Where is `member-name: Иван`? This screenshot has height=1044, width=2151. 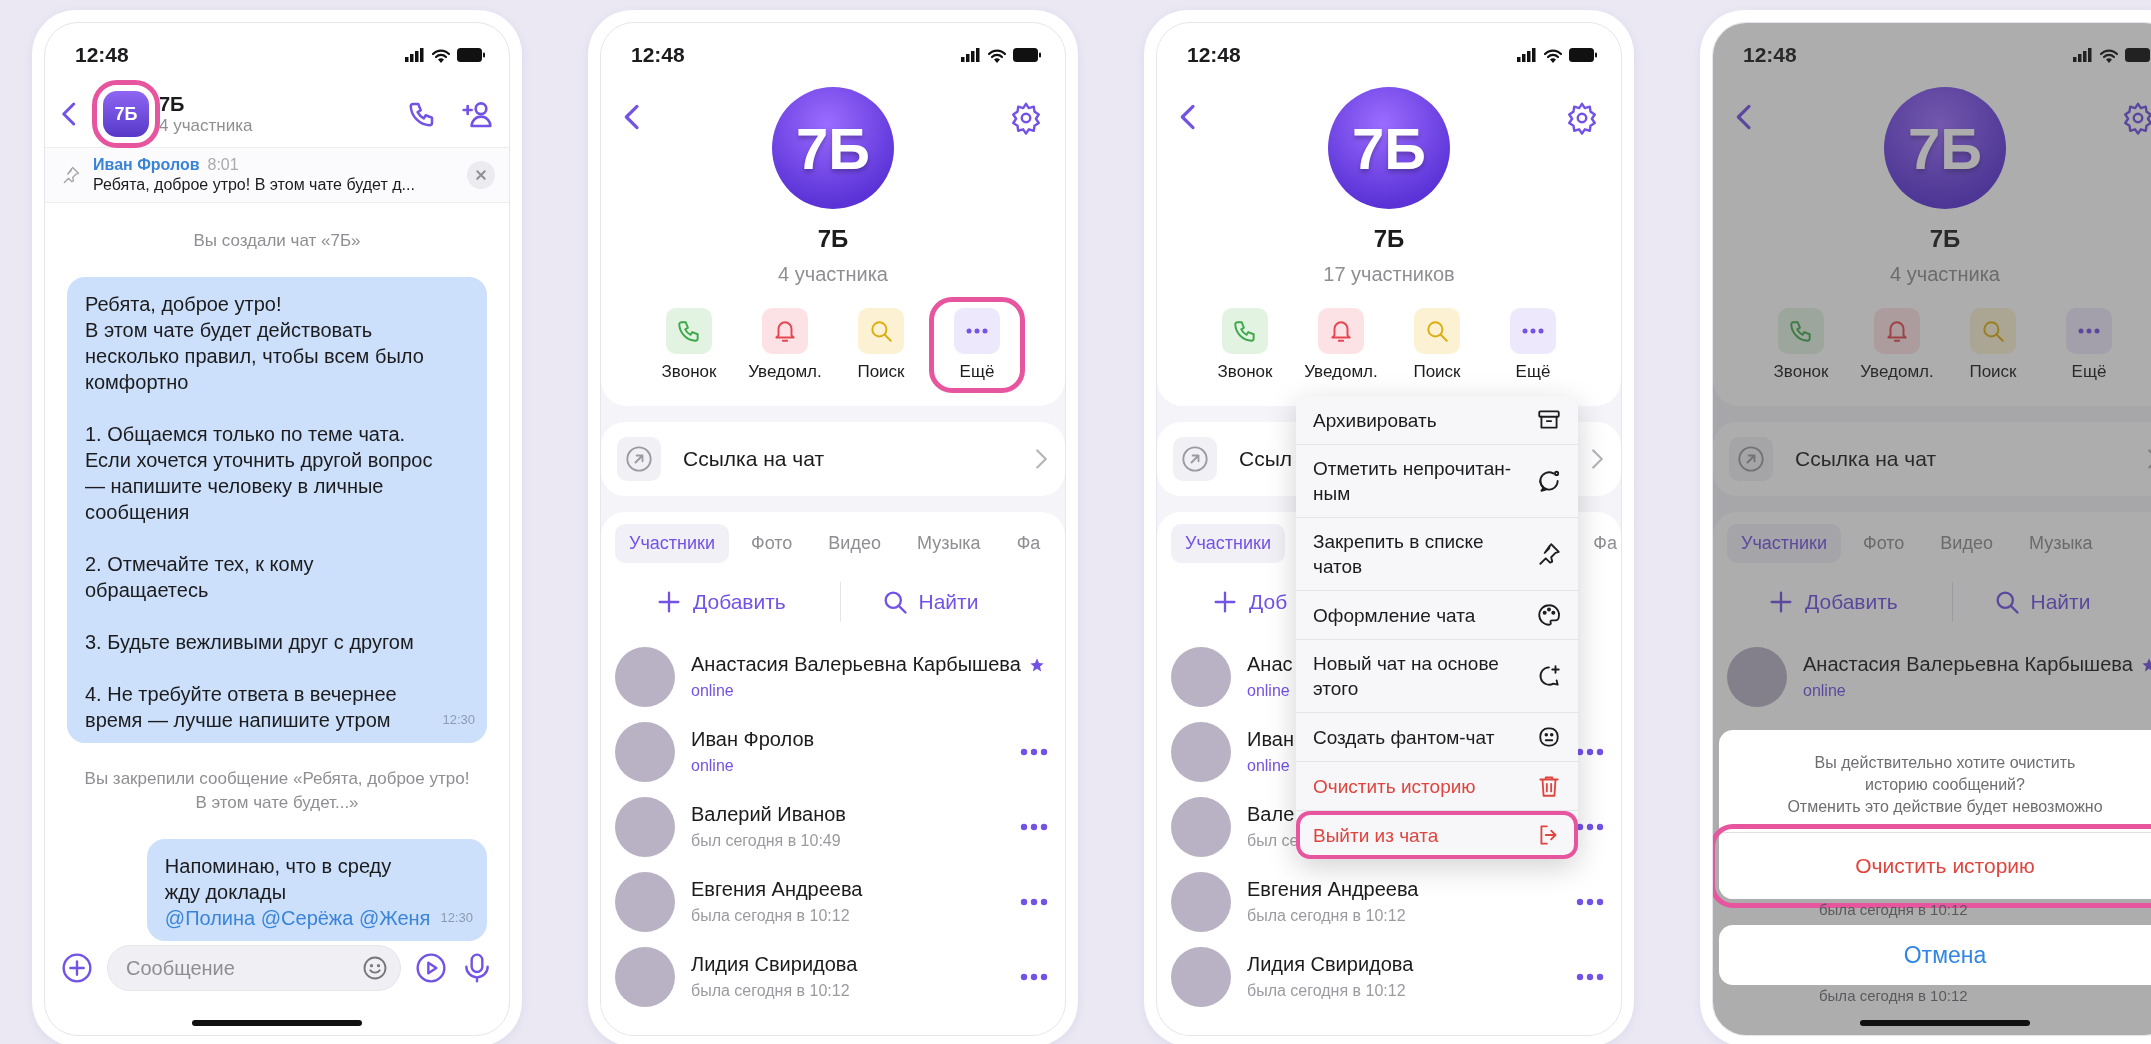 member-name: Иван is located at coordinates (1270, 739).